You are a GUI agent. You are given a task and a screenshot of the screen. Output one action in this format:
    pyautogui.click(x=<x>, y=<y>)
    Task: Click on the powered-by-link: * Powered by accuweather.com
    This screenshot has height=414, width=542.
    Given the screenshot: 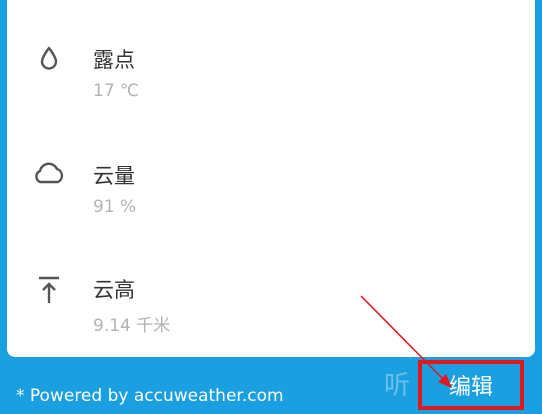 What is the action you would take?
    pyautogui.click(x=150, y=396)
    